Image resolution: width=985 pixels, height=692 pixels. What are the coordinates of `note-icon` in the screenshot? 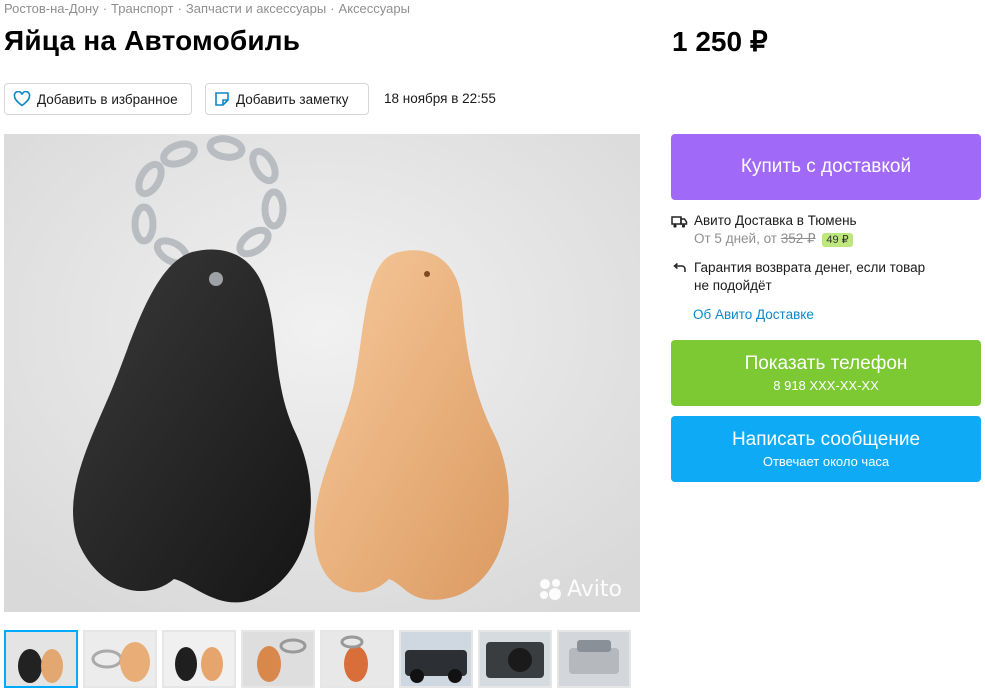 It's located at (222, 99).